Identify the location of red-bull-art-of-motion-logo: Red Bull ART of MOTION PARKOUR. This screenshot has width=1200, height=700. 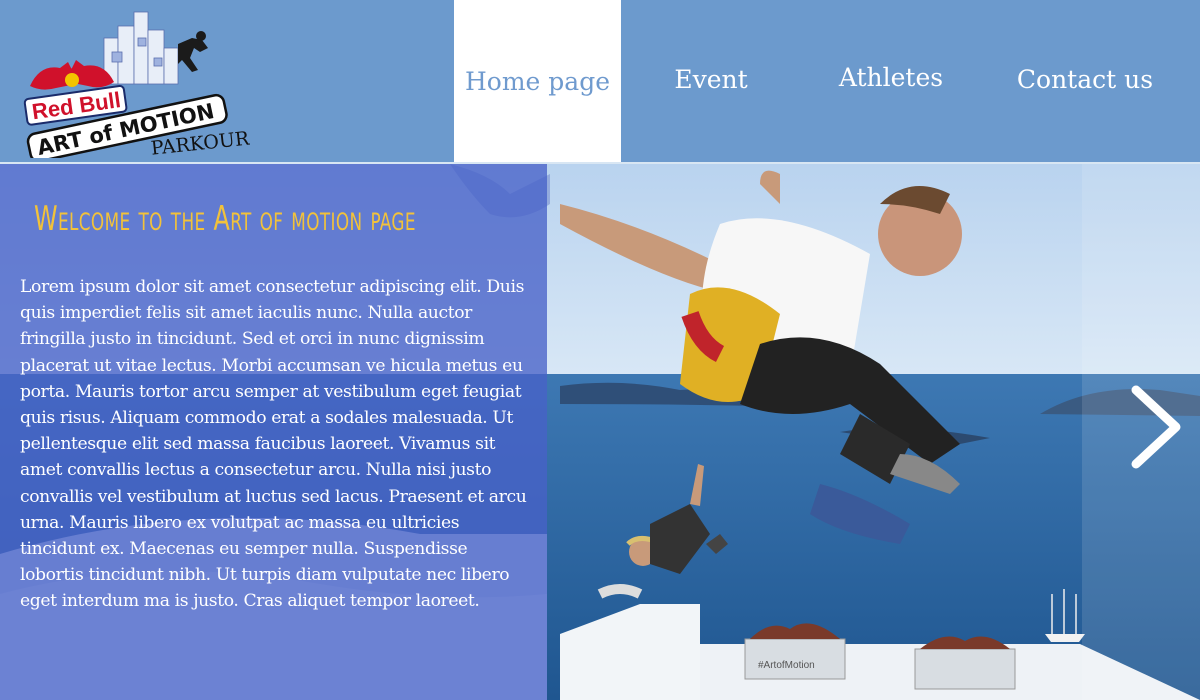
(134, 83).